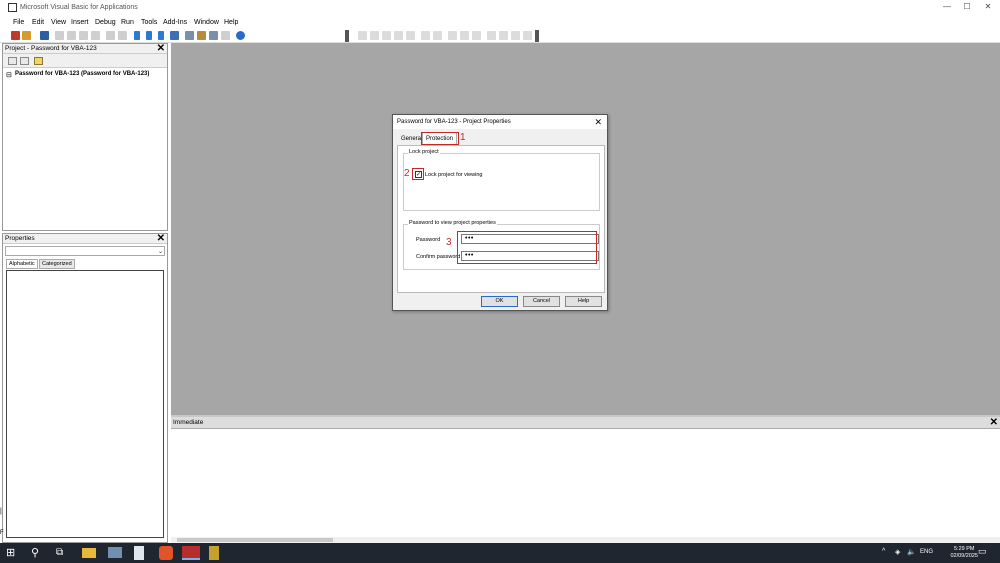 The image size is (1000, 563). Describe the element at coordinates (188, 422) in the screenshot. I see `immediate-title: Immediate` at that location.